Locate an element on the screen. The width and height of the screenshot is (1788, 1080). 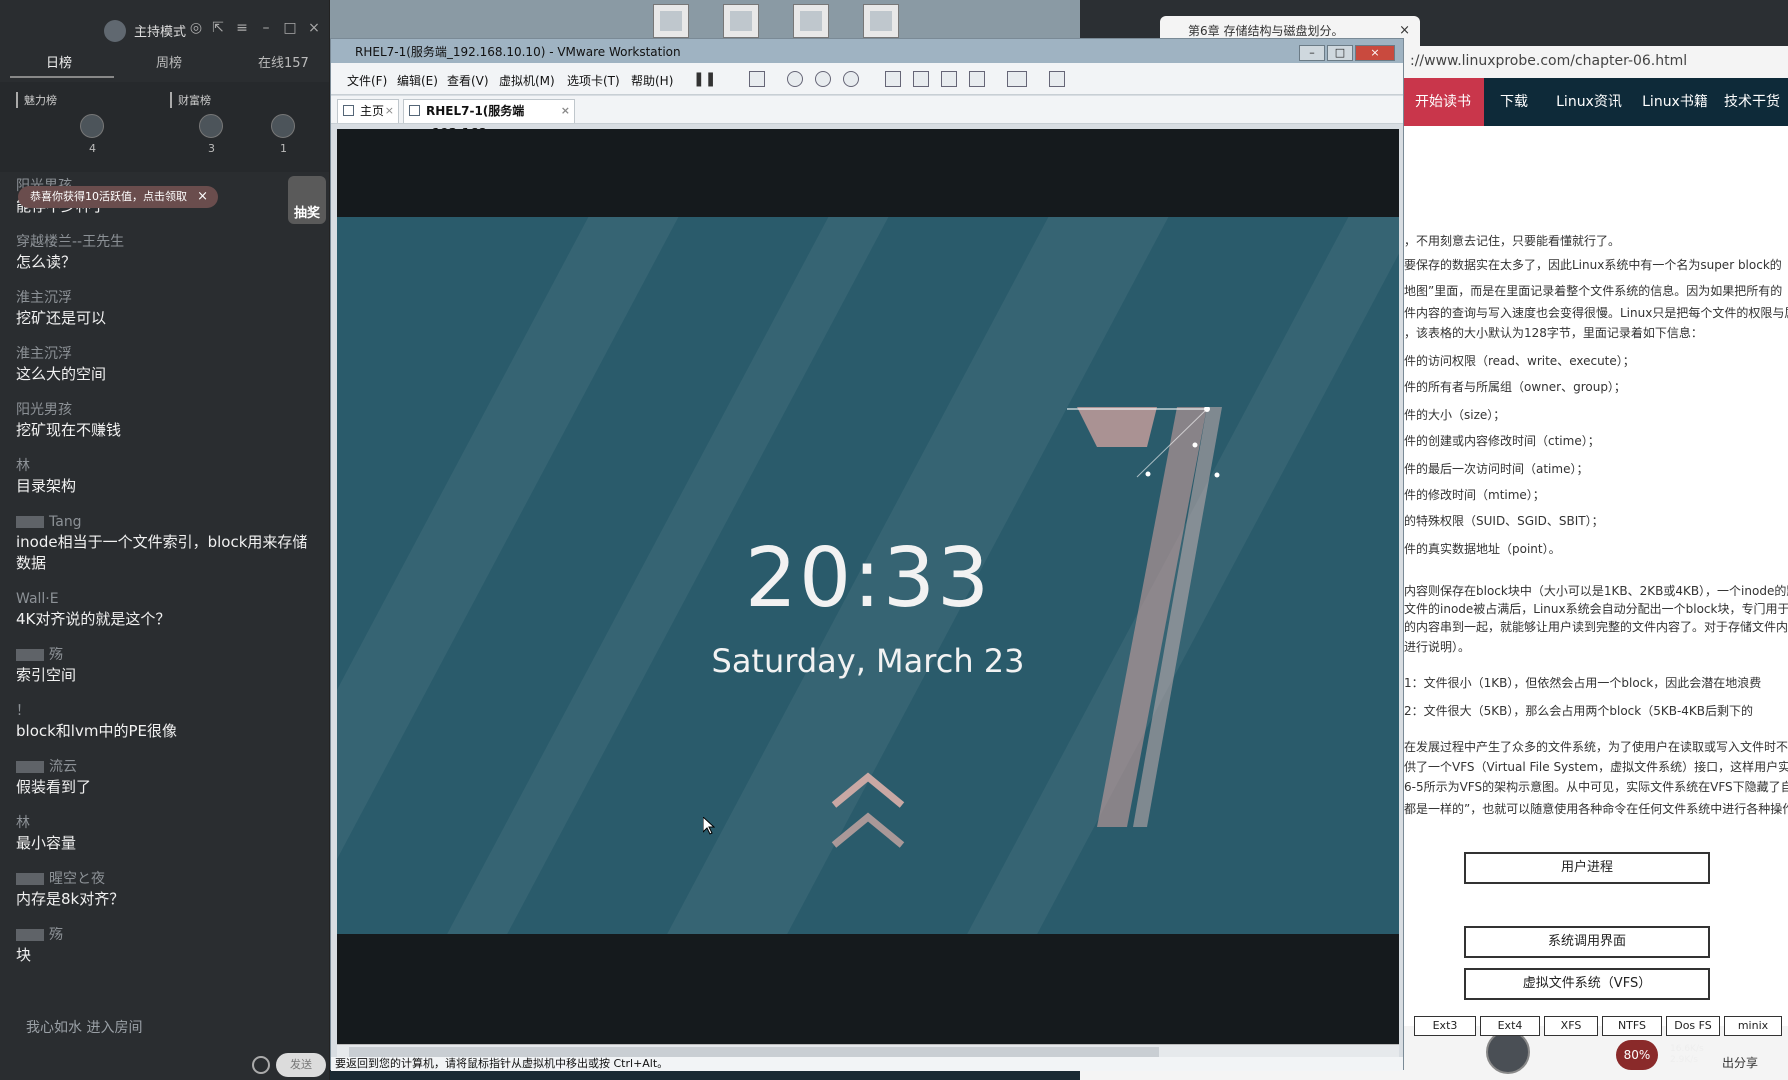
toast-close-icon: × is located at coordinates (202, 197).